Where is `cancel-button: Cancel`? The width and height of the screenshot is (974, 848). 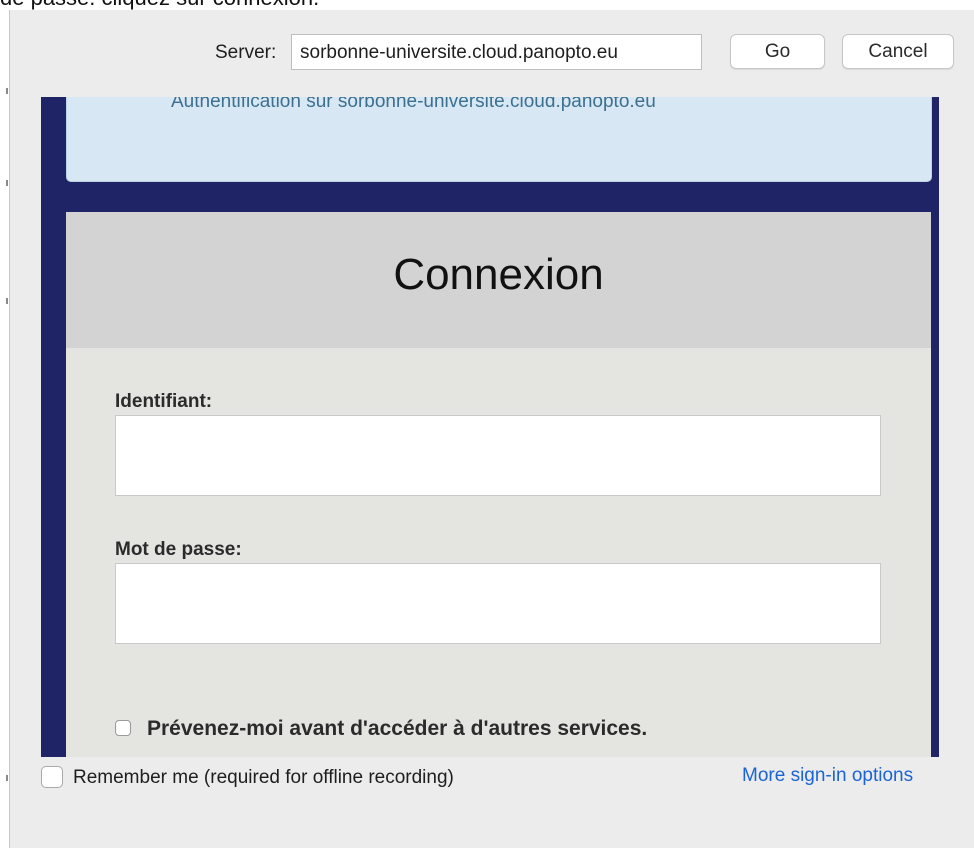 cancel-button: Cancel is located at coordinates (898, 51).